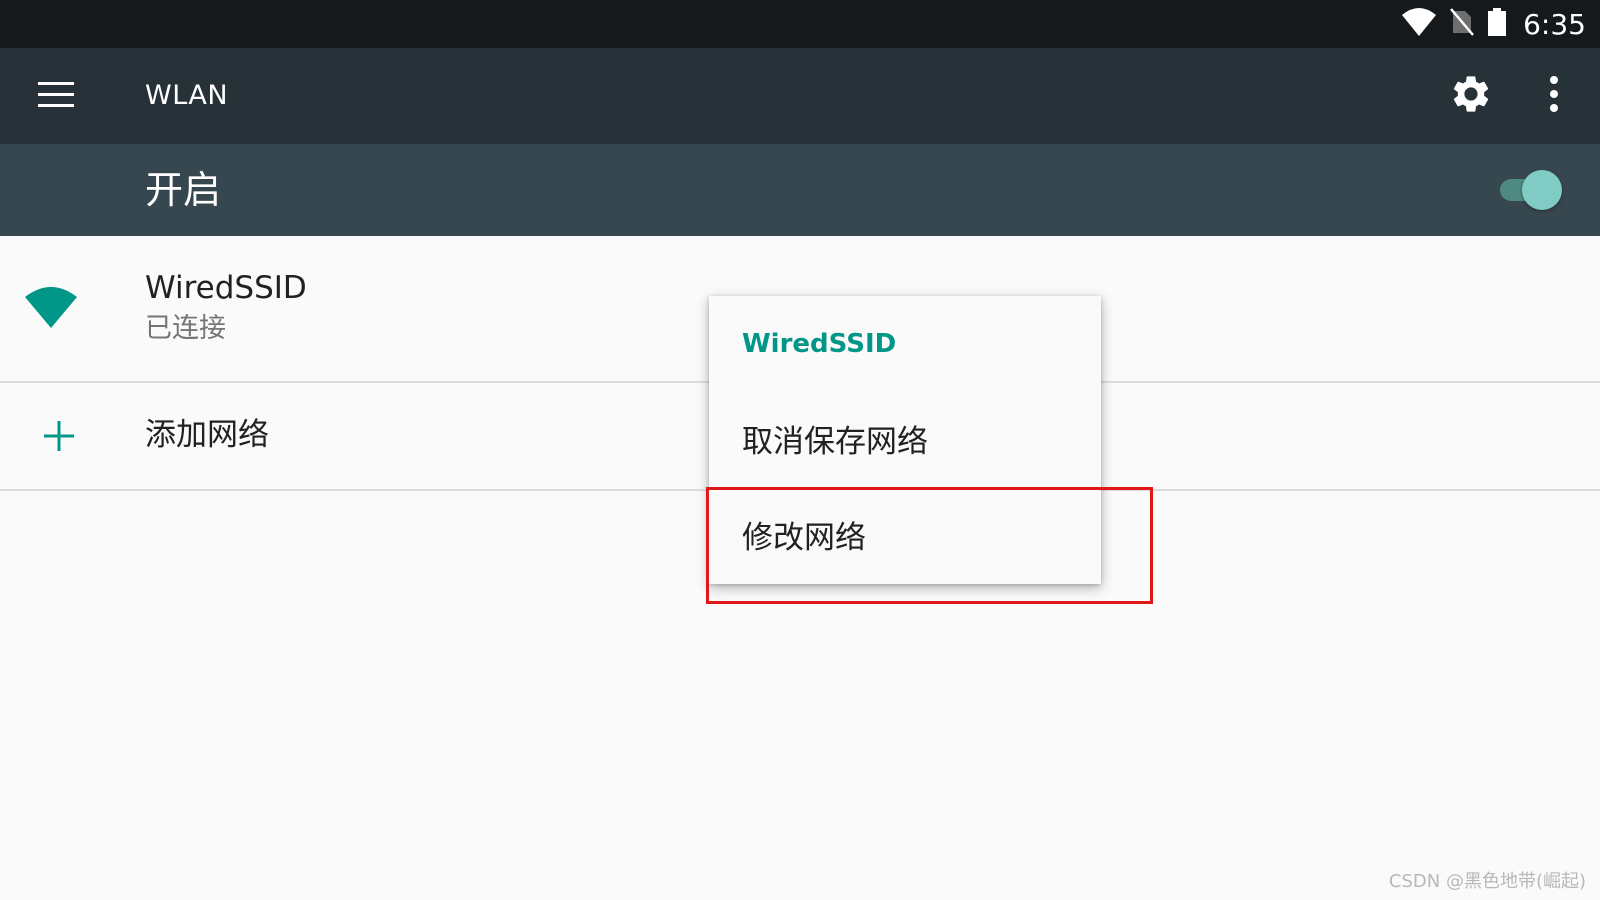 The height and width of the screenshot is (900, 1600). Describe the element at coordinates (819, 344) in the screenshot. I see `context-menu-title: WiredSSID` at that location.